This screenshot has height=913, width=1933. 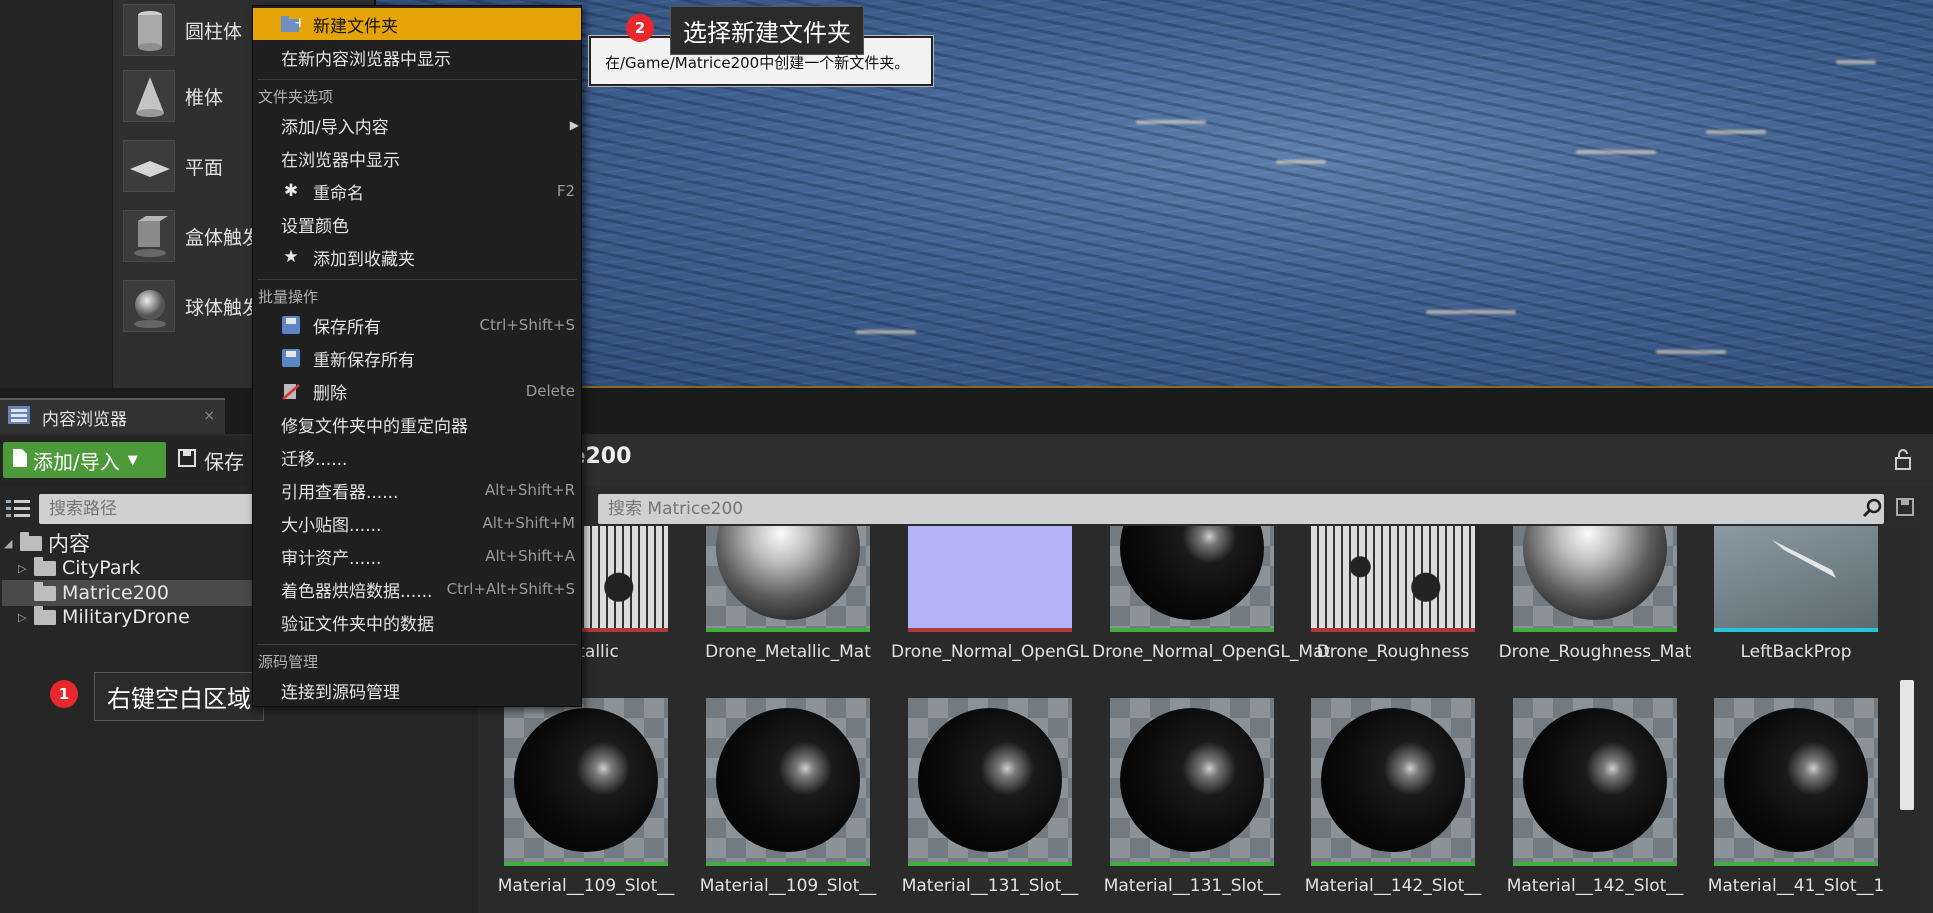 What do you see at coordinates (417, 125) in the screenshot?
I see `menu-item-add-import: 添加/导入内容 ▶` at bounding box center [417, 125].